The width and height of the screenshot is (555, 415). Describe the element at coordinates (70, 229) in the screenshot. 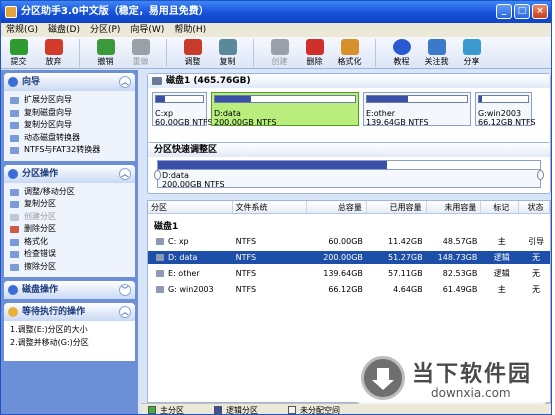

I see `sidebar-item-delete-partition: 删除分区` at that location.